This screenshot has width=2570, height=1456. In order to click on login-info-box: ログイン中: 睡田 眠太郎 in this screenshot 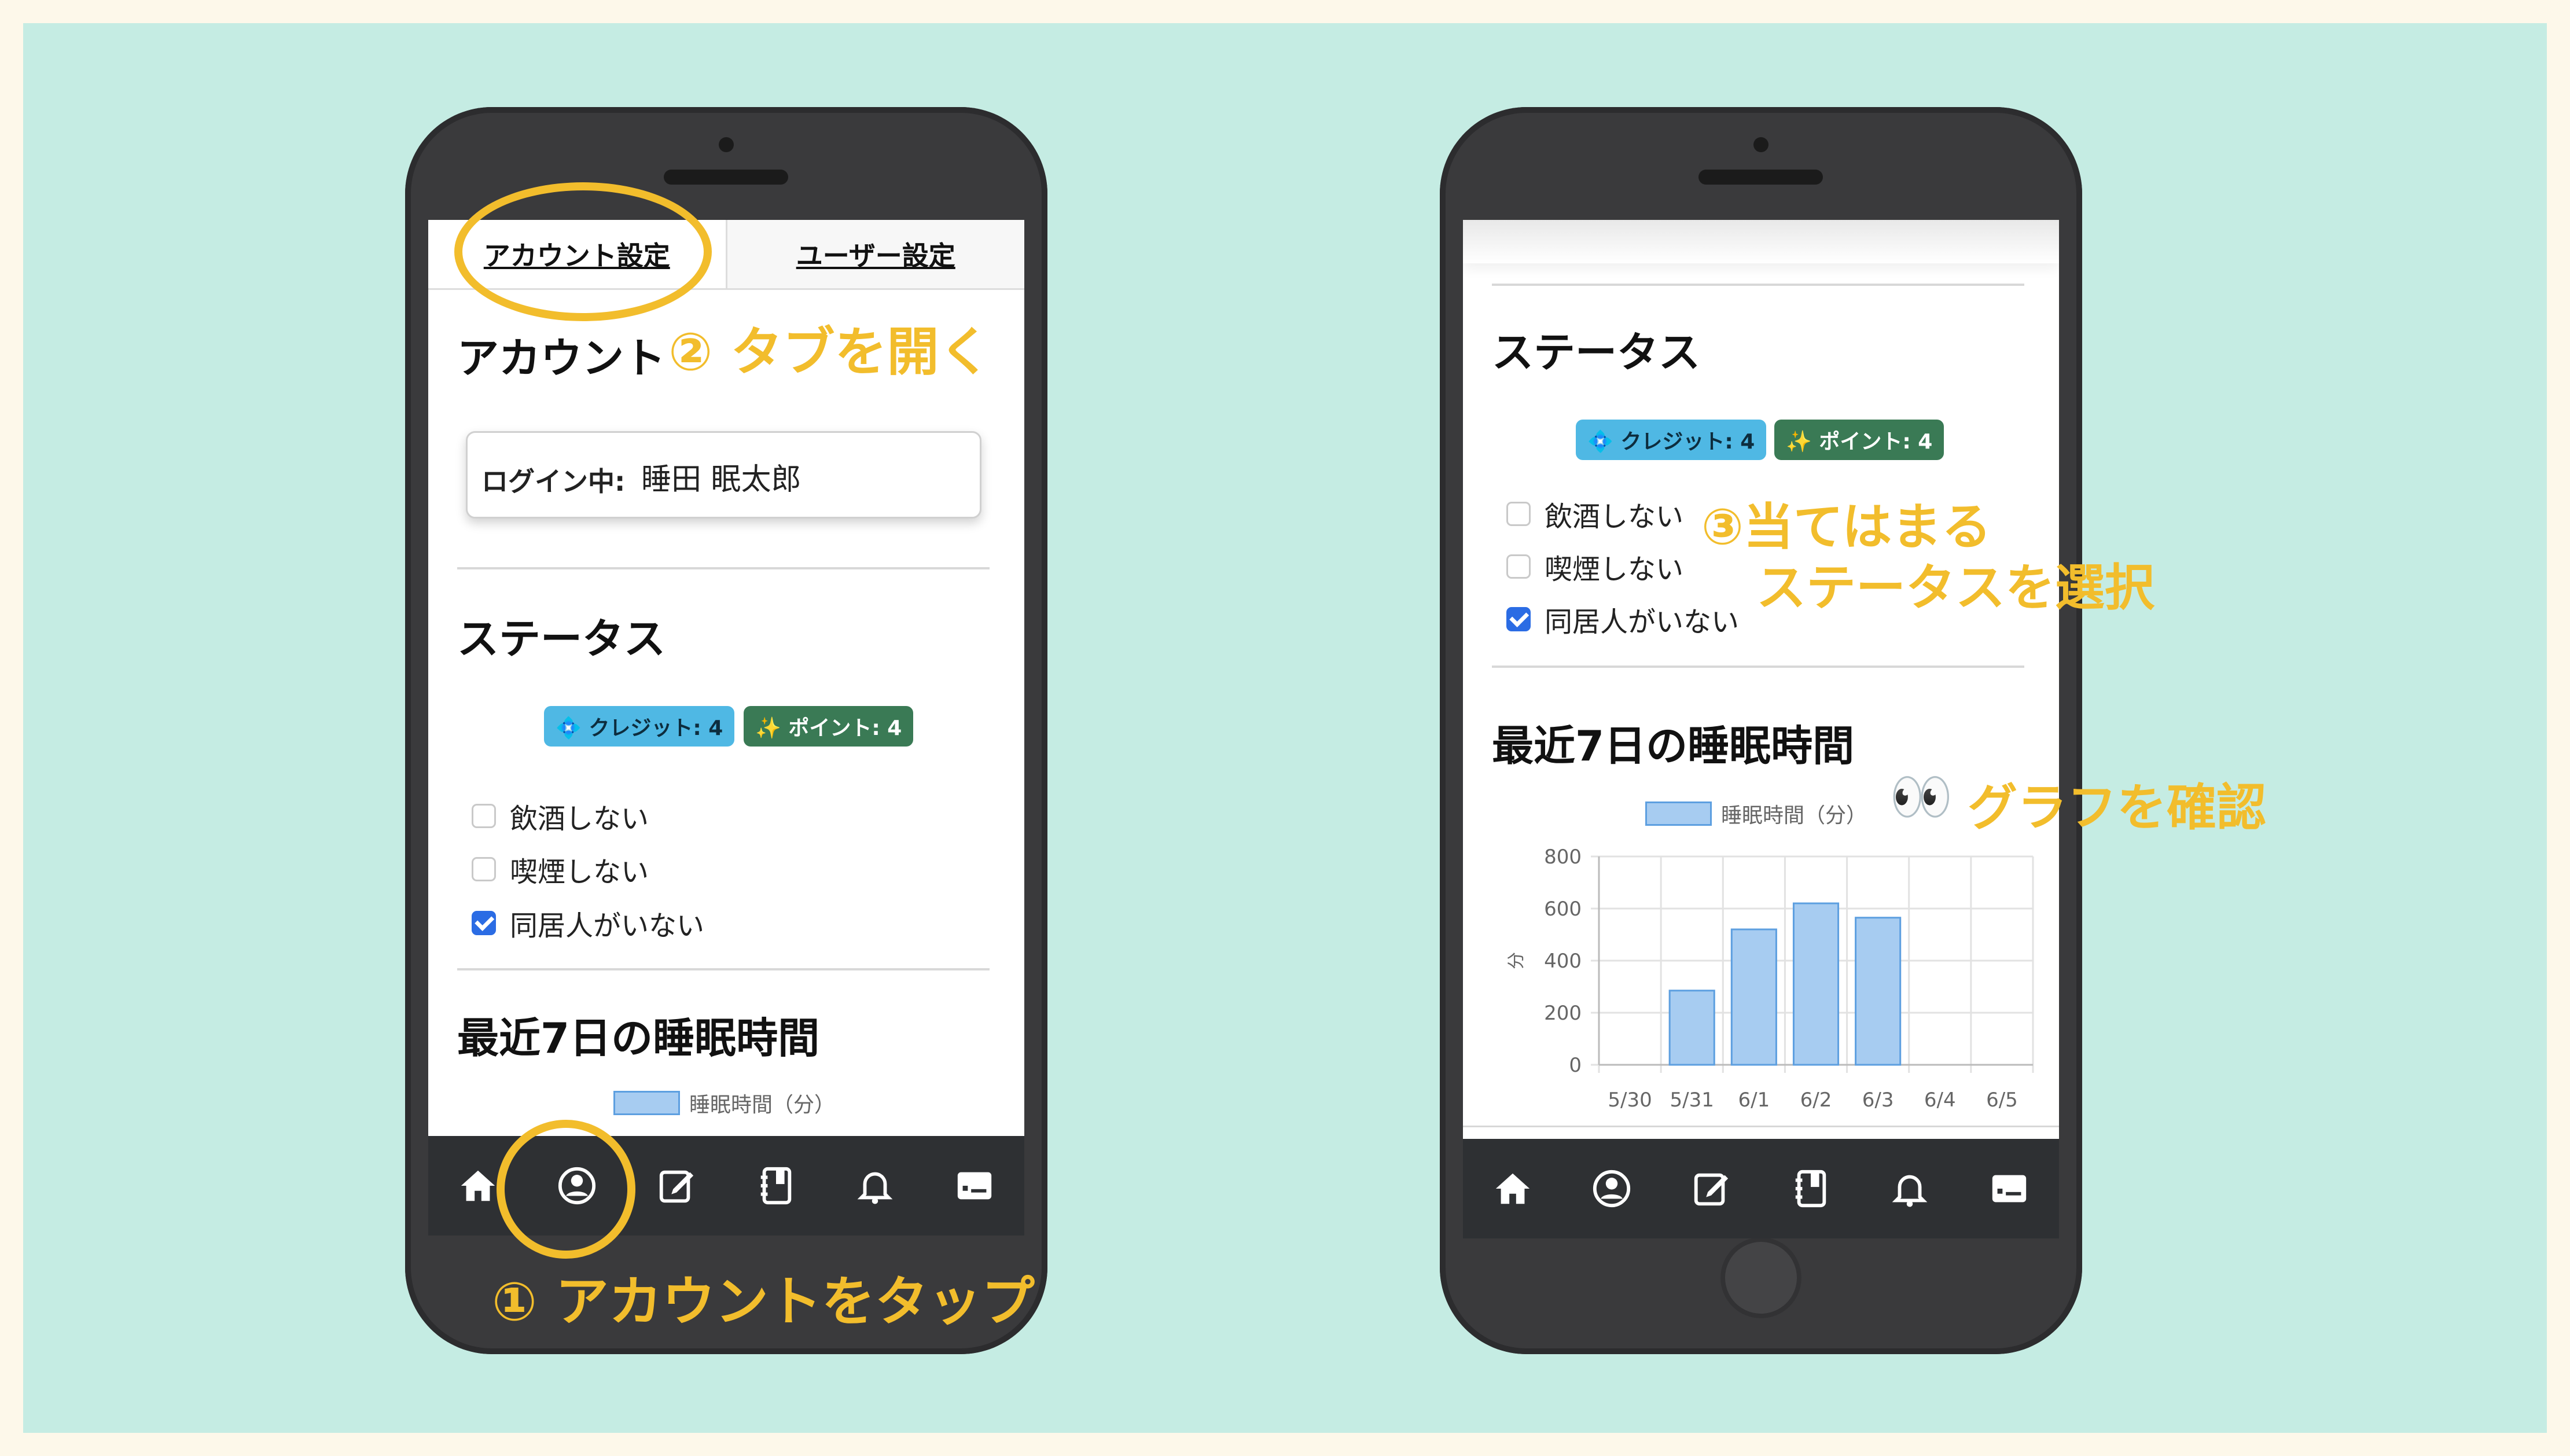, I will do `click(723, 475)`.